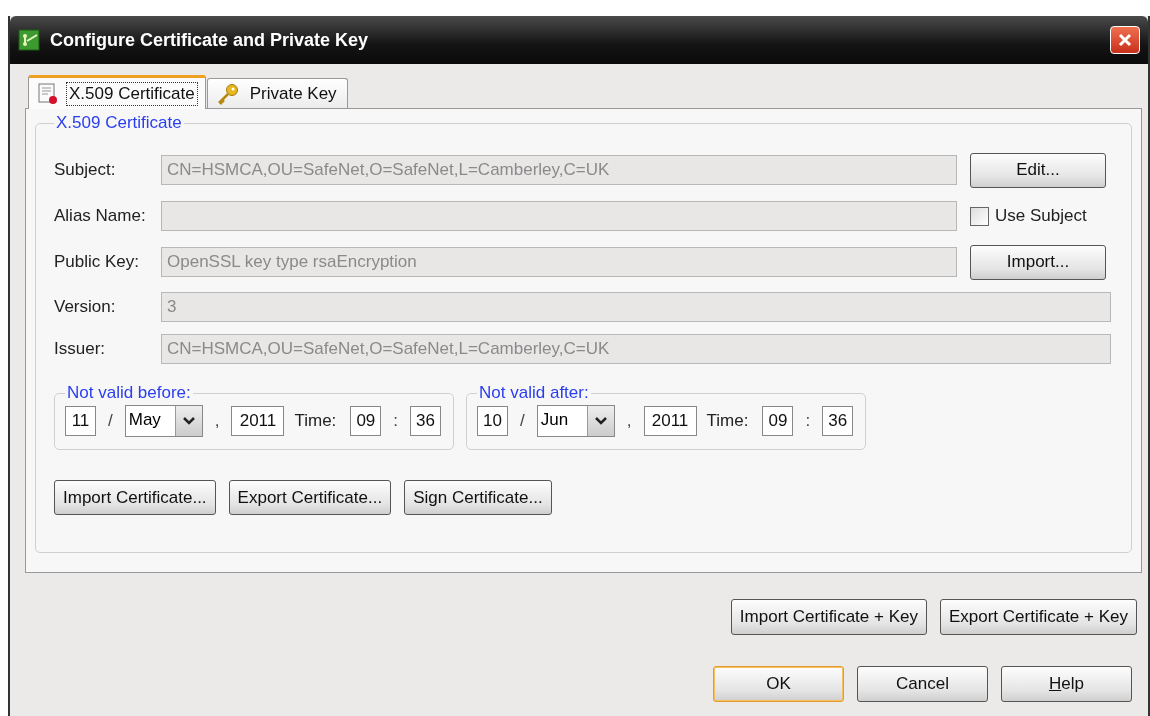  What do you see at coordinates (97, 262) in the screenshot?
I see `field-label: Public Key:` at bounding box center [97, 262].